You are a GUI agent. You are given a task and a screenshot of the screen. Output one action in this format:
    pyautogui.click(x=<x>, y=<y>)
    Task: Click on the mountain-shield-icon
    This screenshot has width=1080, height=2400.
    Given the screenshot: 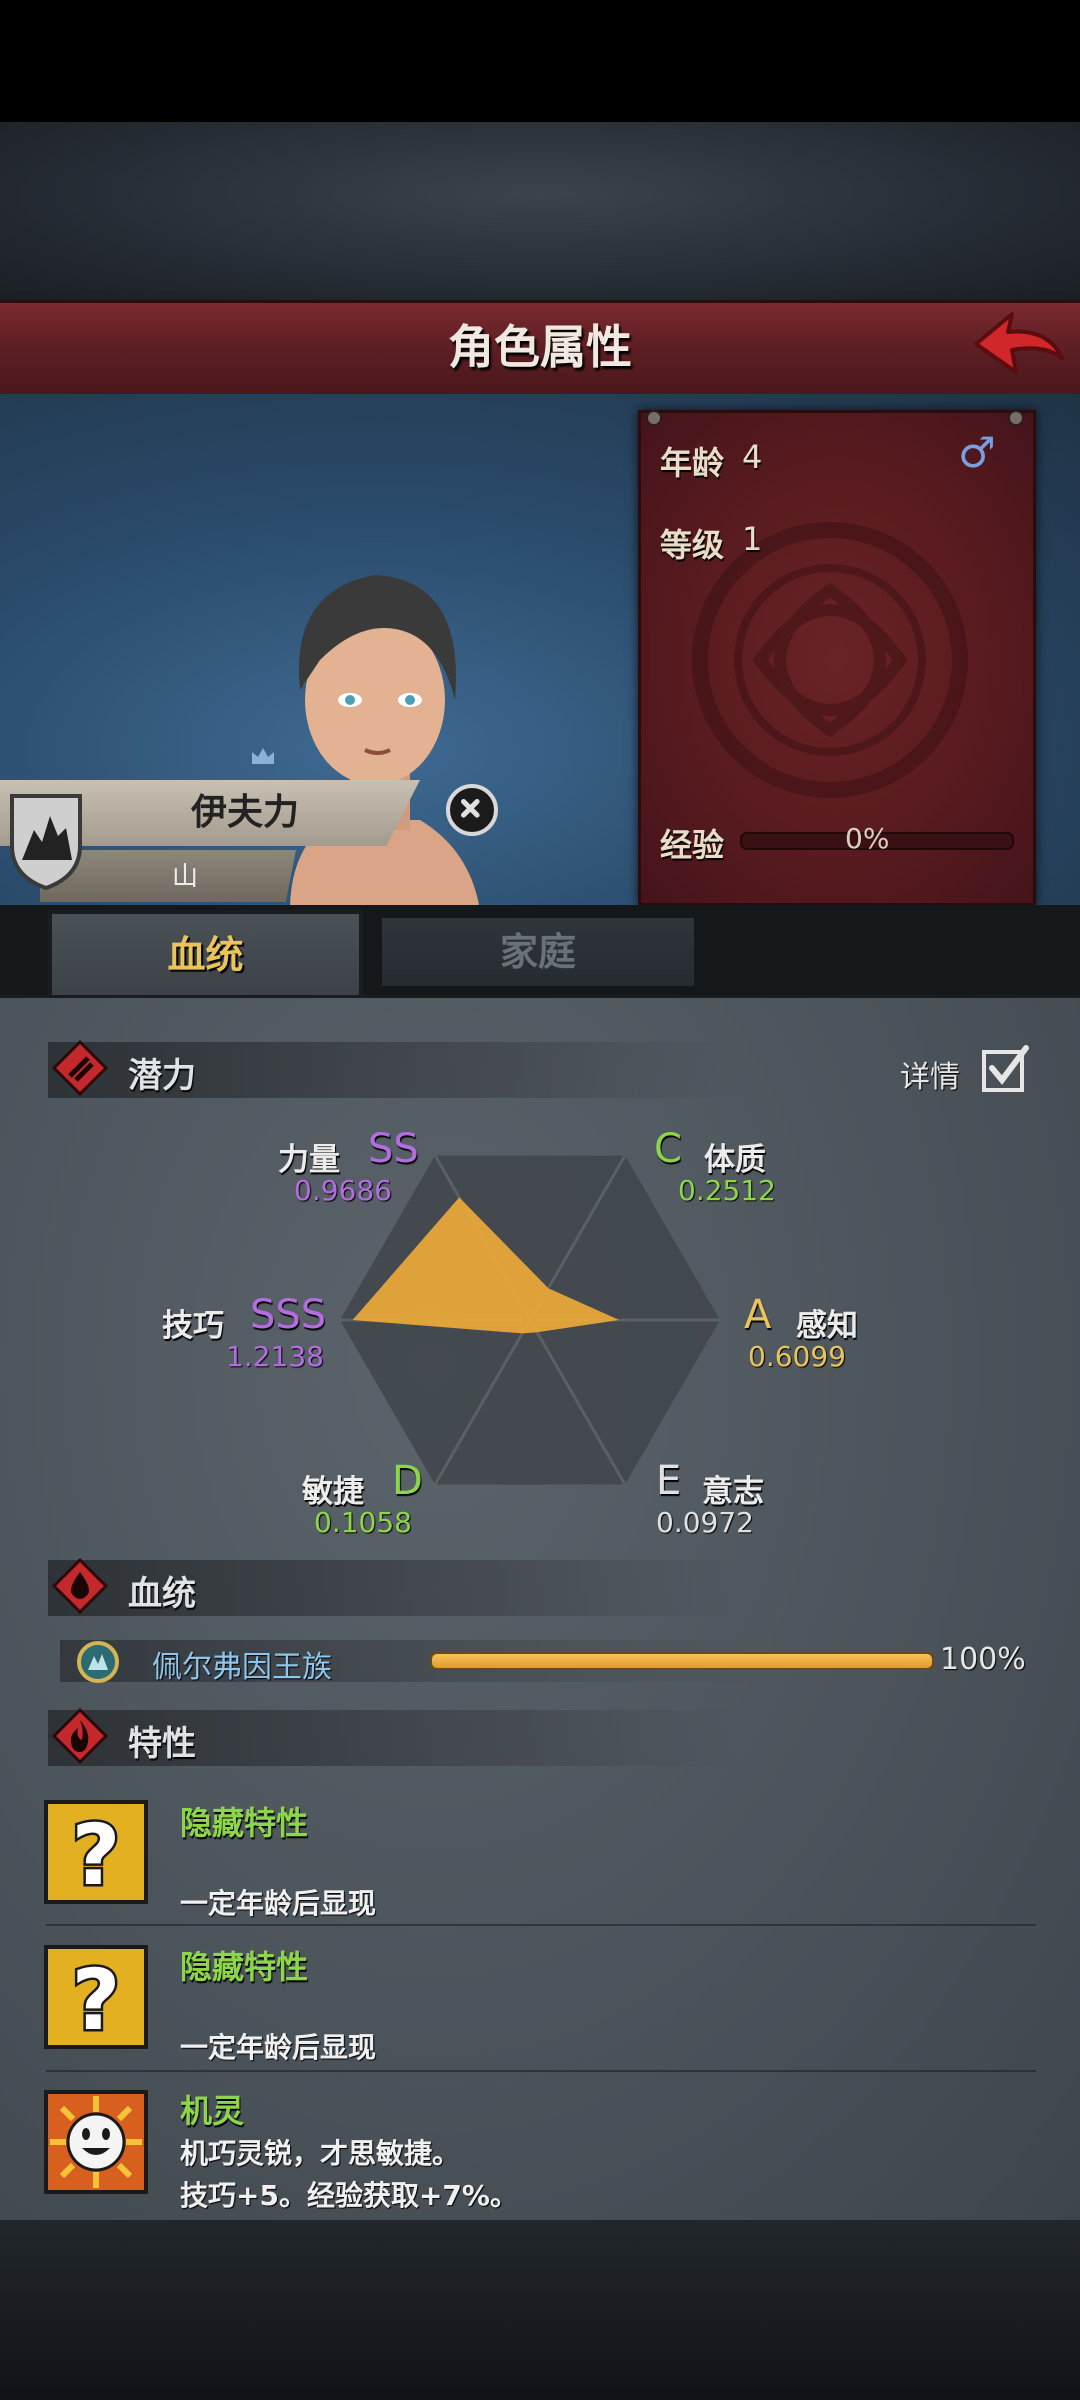 What is the action you would take?
    pyautogui.click(x=46, y=842)
    